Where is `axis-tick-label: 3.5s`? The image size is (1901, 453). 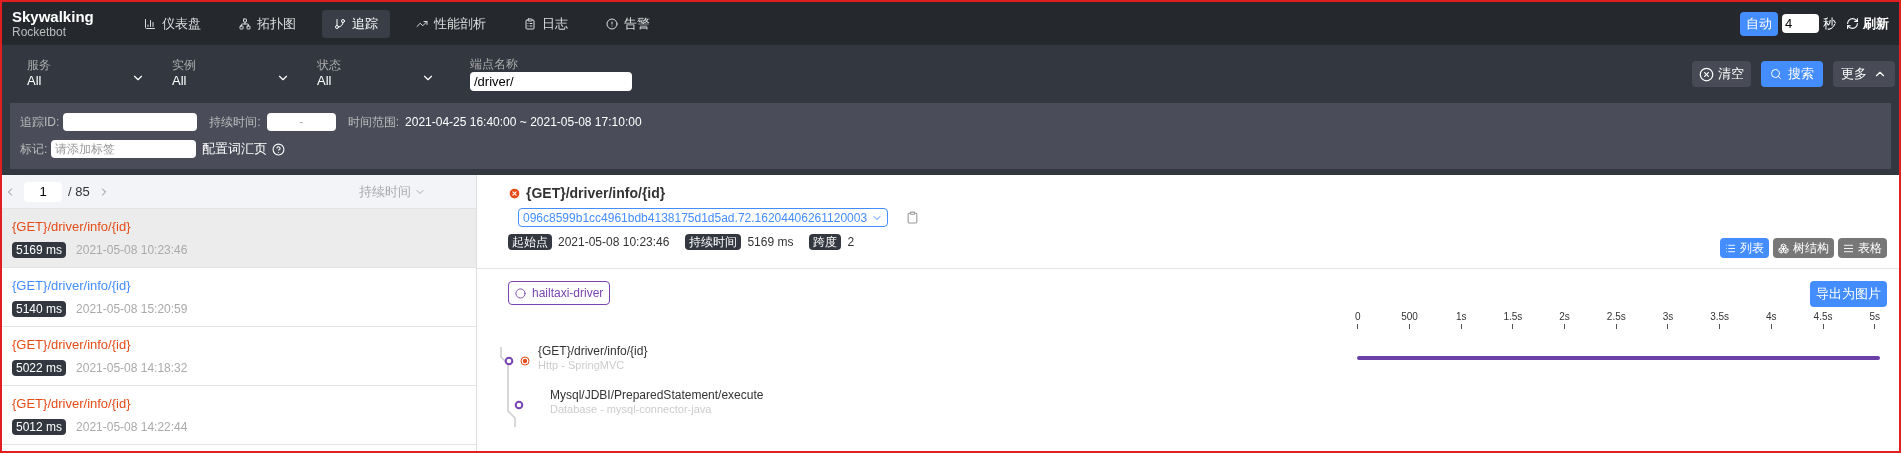 axis-tick-label: 3.5s is located at coordinates (1720, 317).